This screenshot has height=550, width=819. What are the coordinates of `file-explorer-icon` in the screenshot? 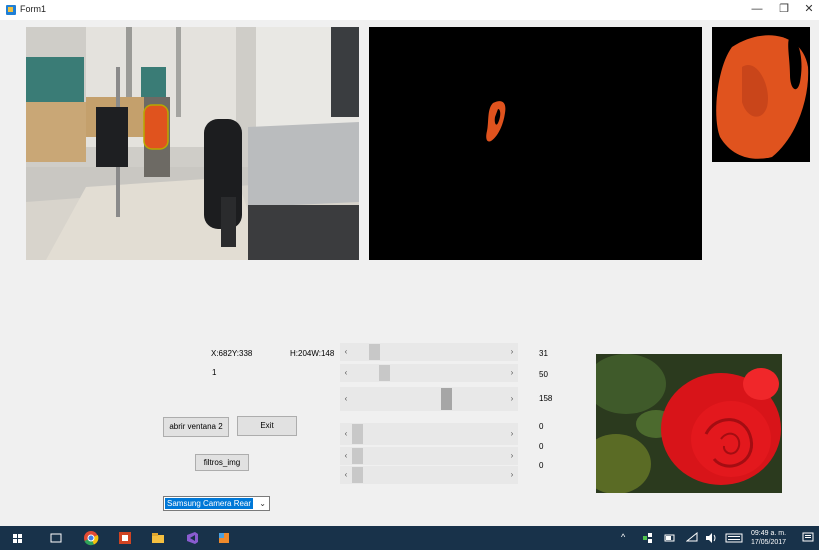 It's located at (158, 538).